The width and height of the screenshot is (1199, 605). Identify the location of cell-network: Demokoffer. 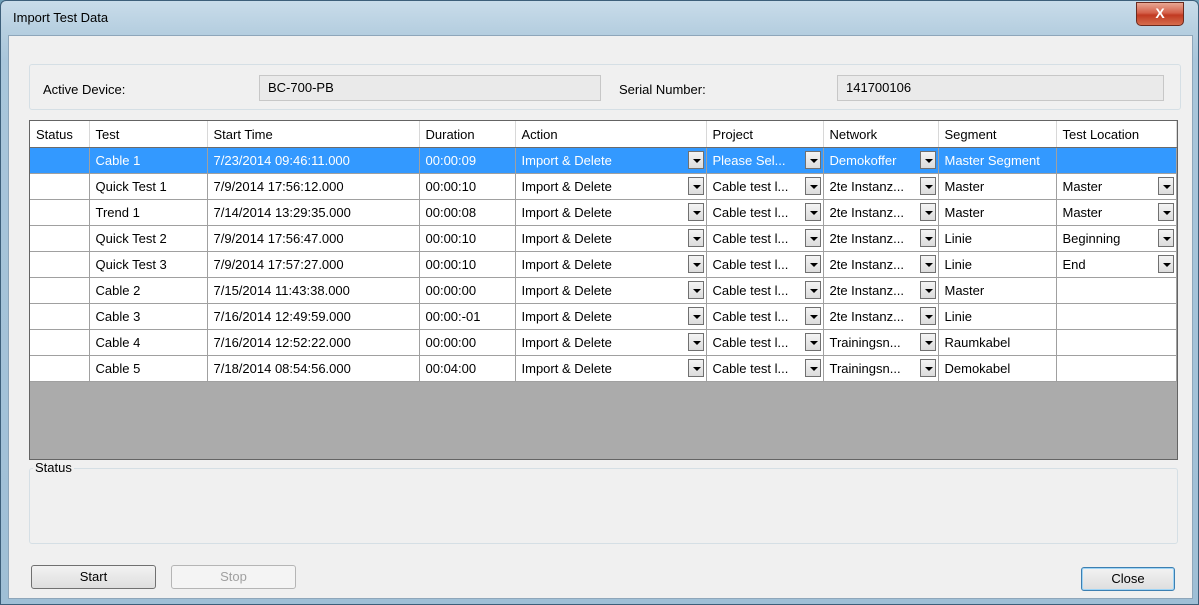
(881, 160).